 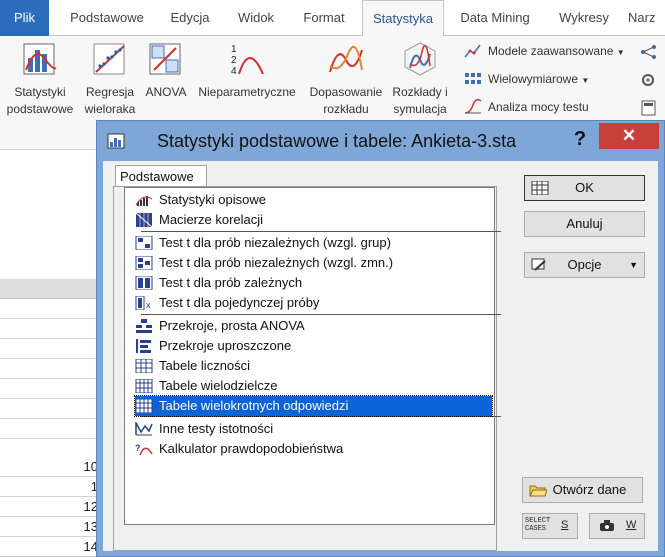 I want to click on power-analysis-label: Analiza mocy testu, so click(x=538, y=107).